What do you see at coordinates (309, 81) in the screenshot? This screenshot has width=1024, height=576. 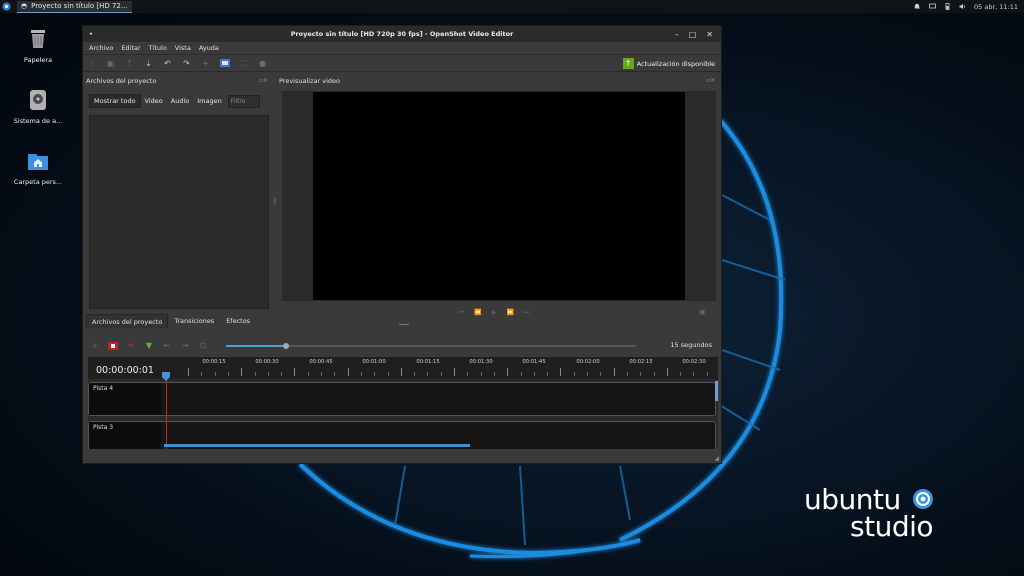 I see `preview-title: Previsualizar video` at bounding box center [309, 81].